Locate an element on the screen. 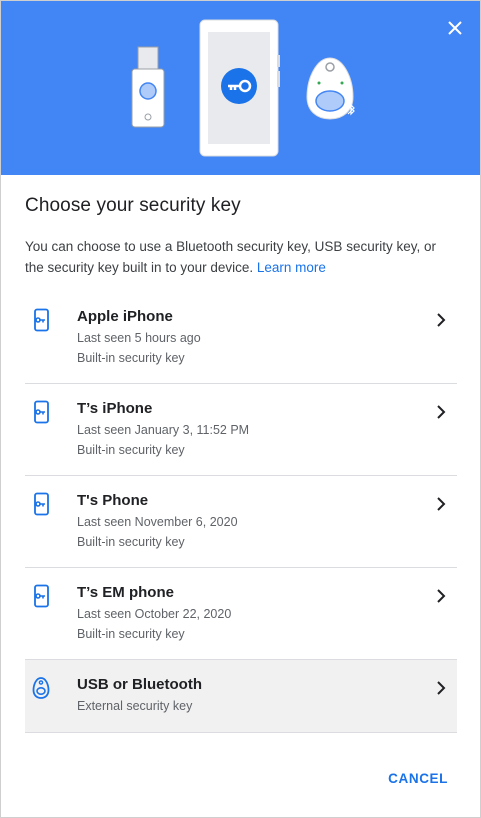 This screenshot has width=481, height=818. device-type: External security key is located at coordinates (135, 706).